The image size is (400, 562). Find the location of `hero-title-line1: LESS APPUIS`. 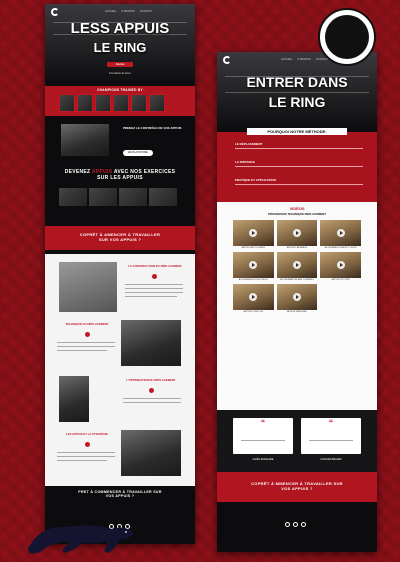

hero-title-line1: LESS APPUIS is located at coordinates (120, 28).